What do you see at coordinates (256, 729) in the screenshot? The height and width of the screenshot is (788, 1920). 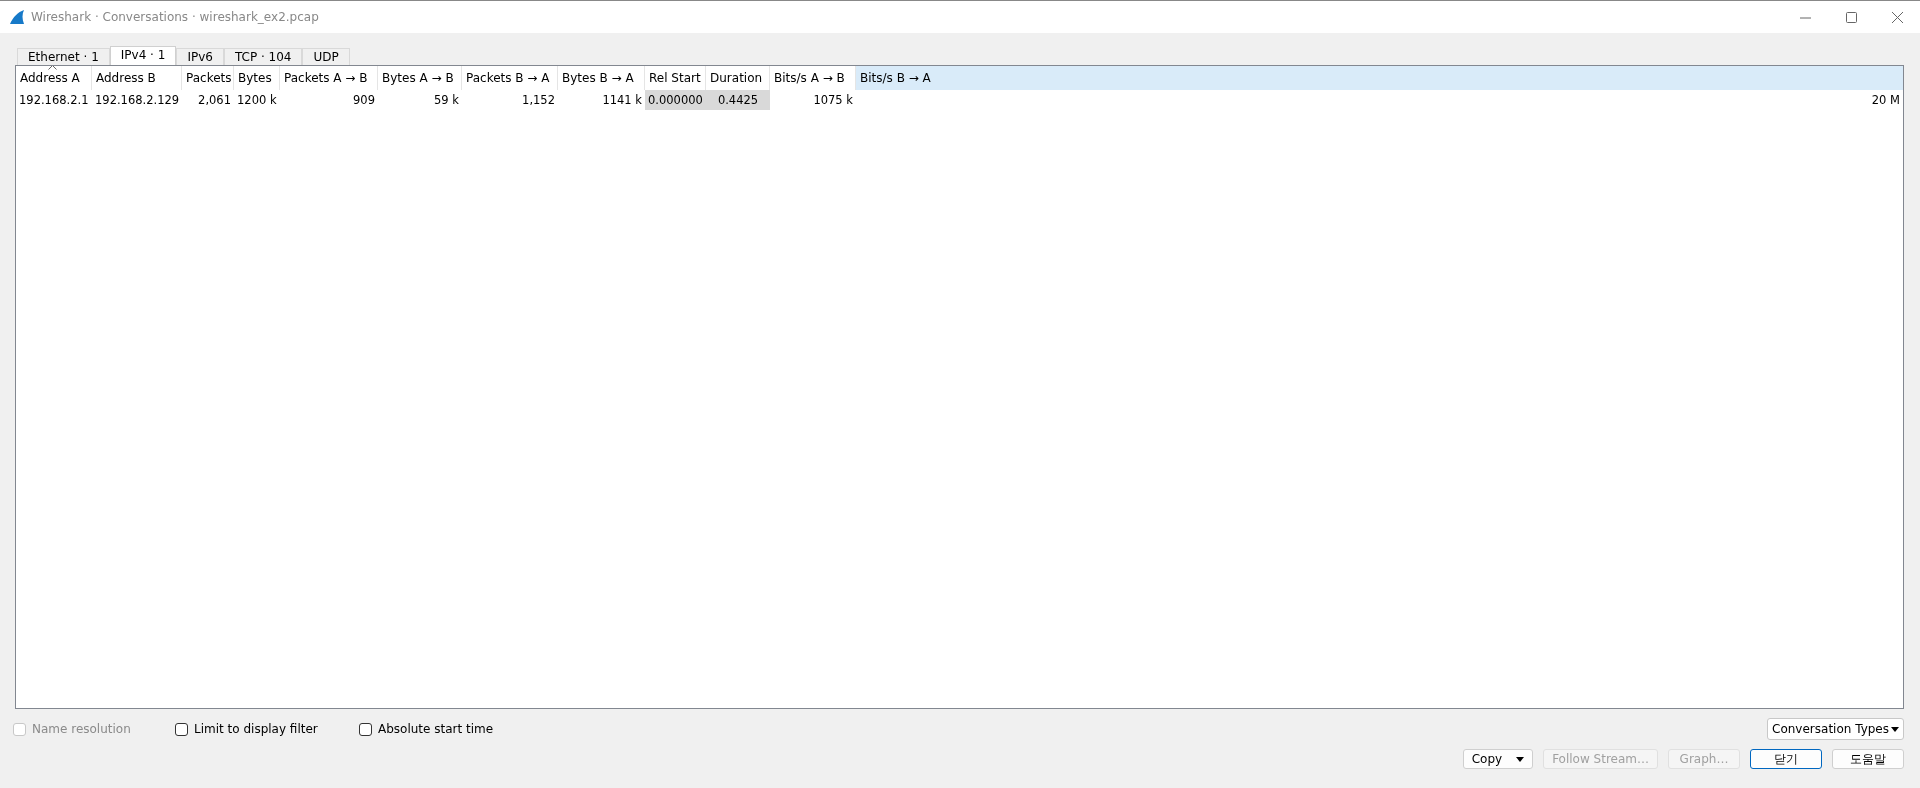 I see `checkbox-label: Limit to display filter` at bounding box center [256, 729].